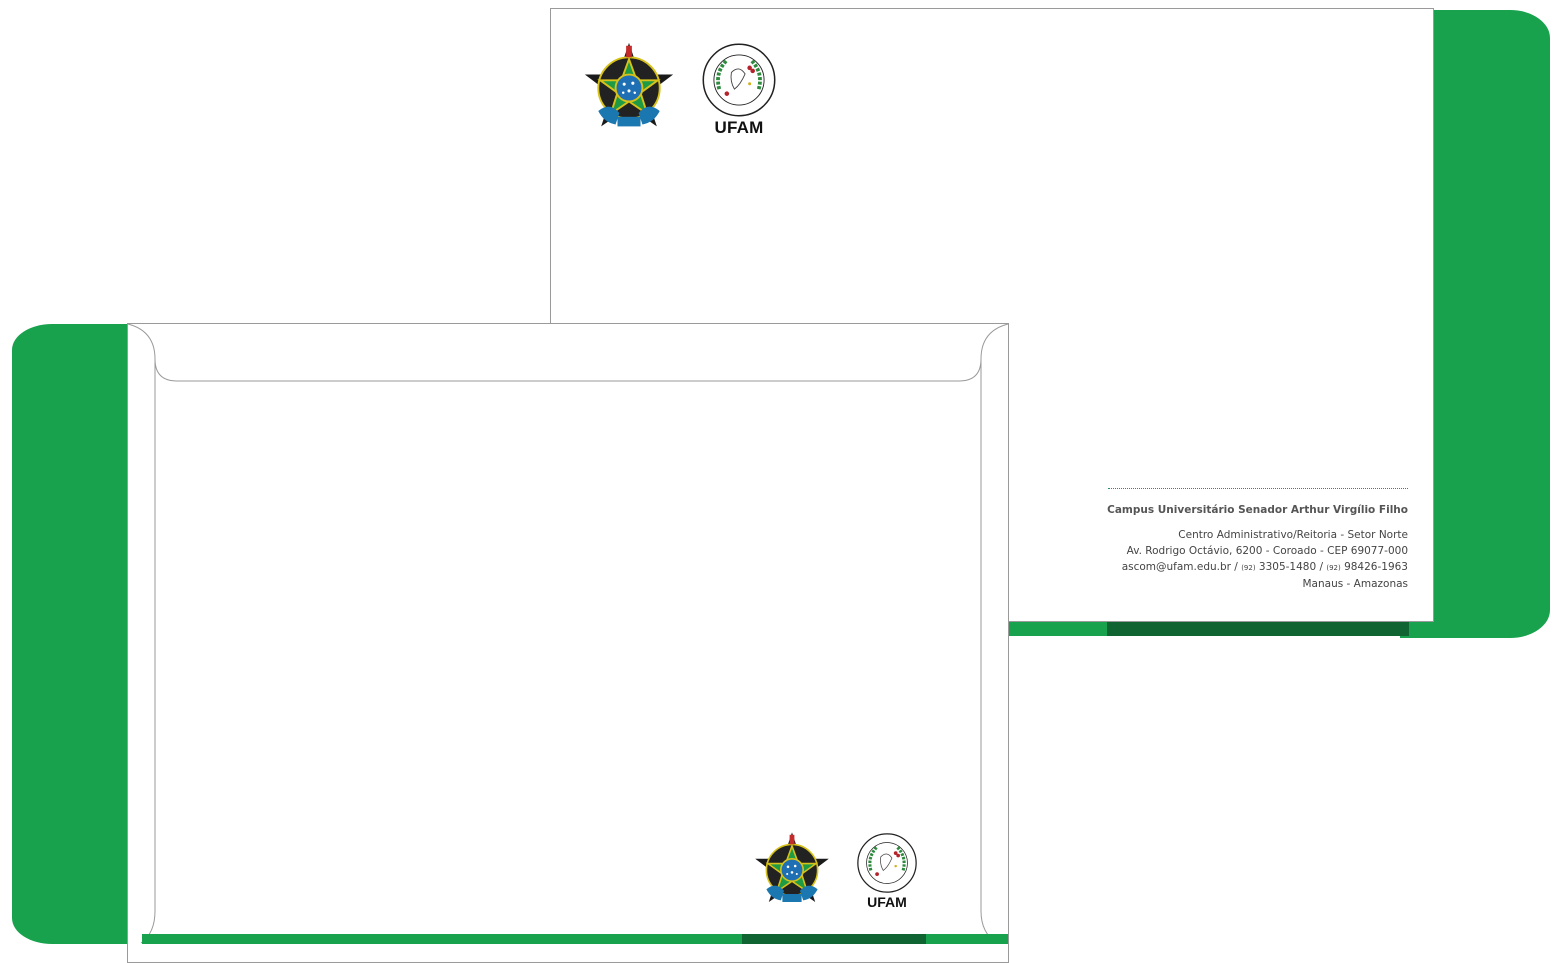  What do you see at coordinates (681, 90) in the screenshot?
I see `back-envelope-logos: UFAM` at bounding box center [681, 90].